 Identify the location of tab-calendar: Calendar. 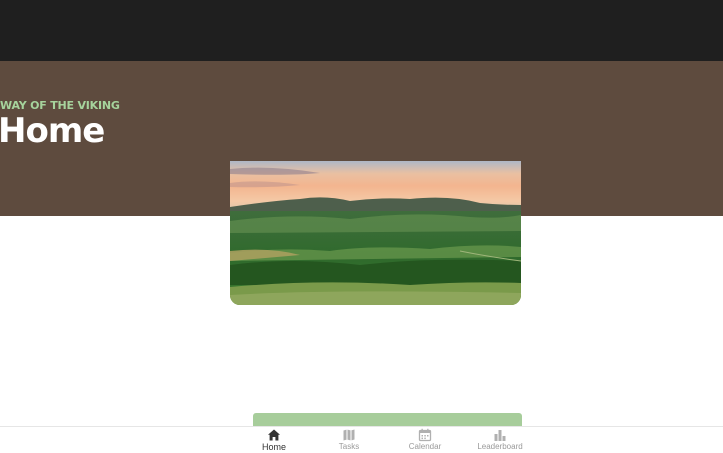
(425, 440).